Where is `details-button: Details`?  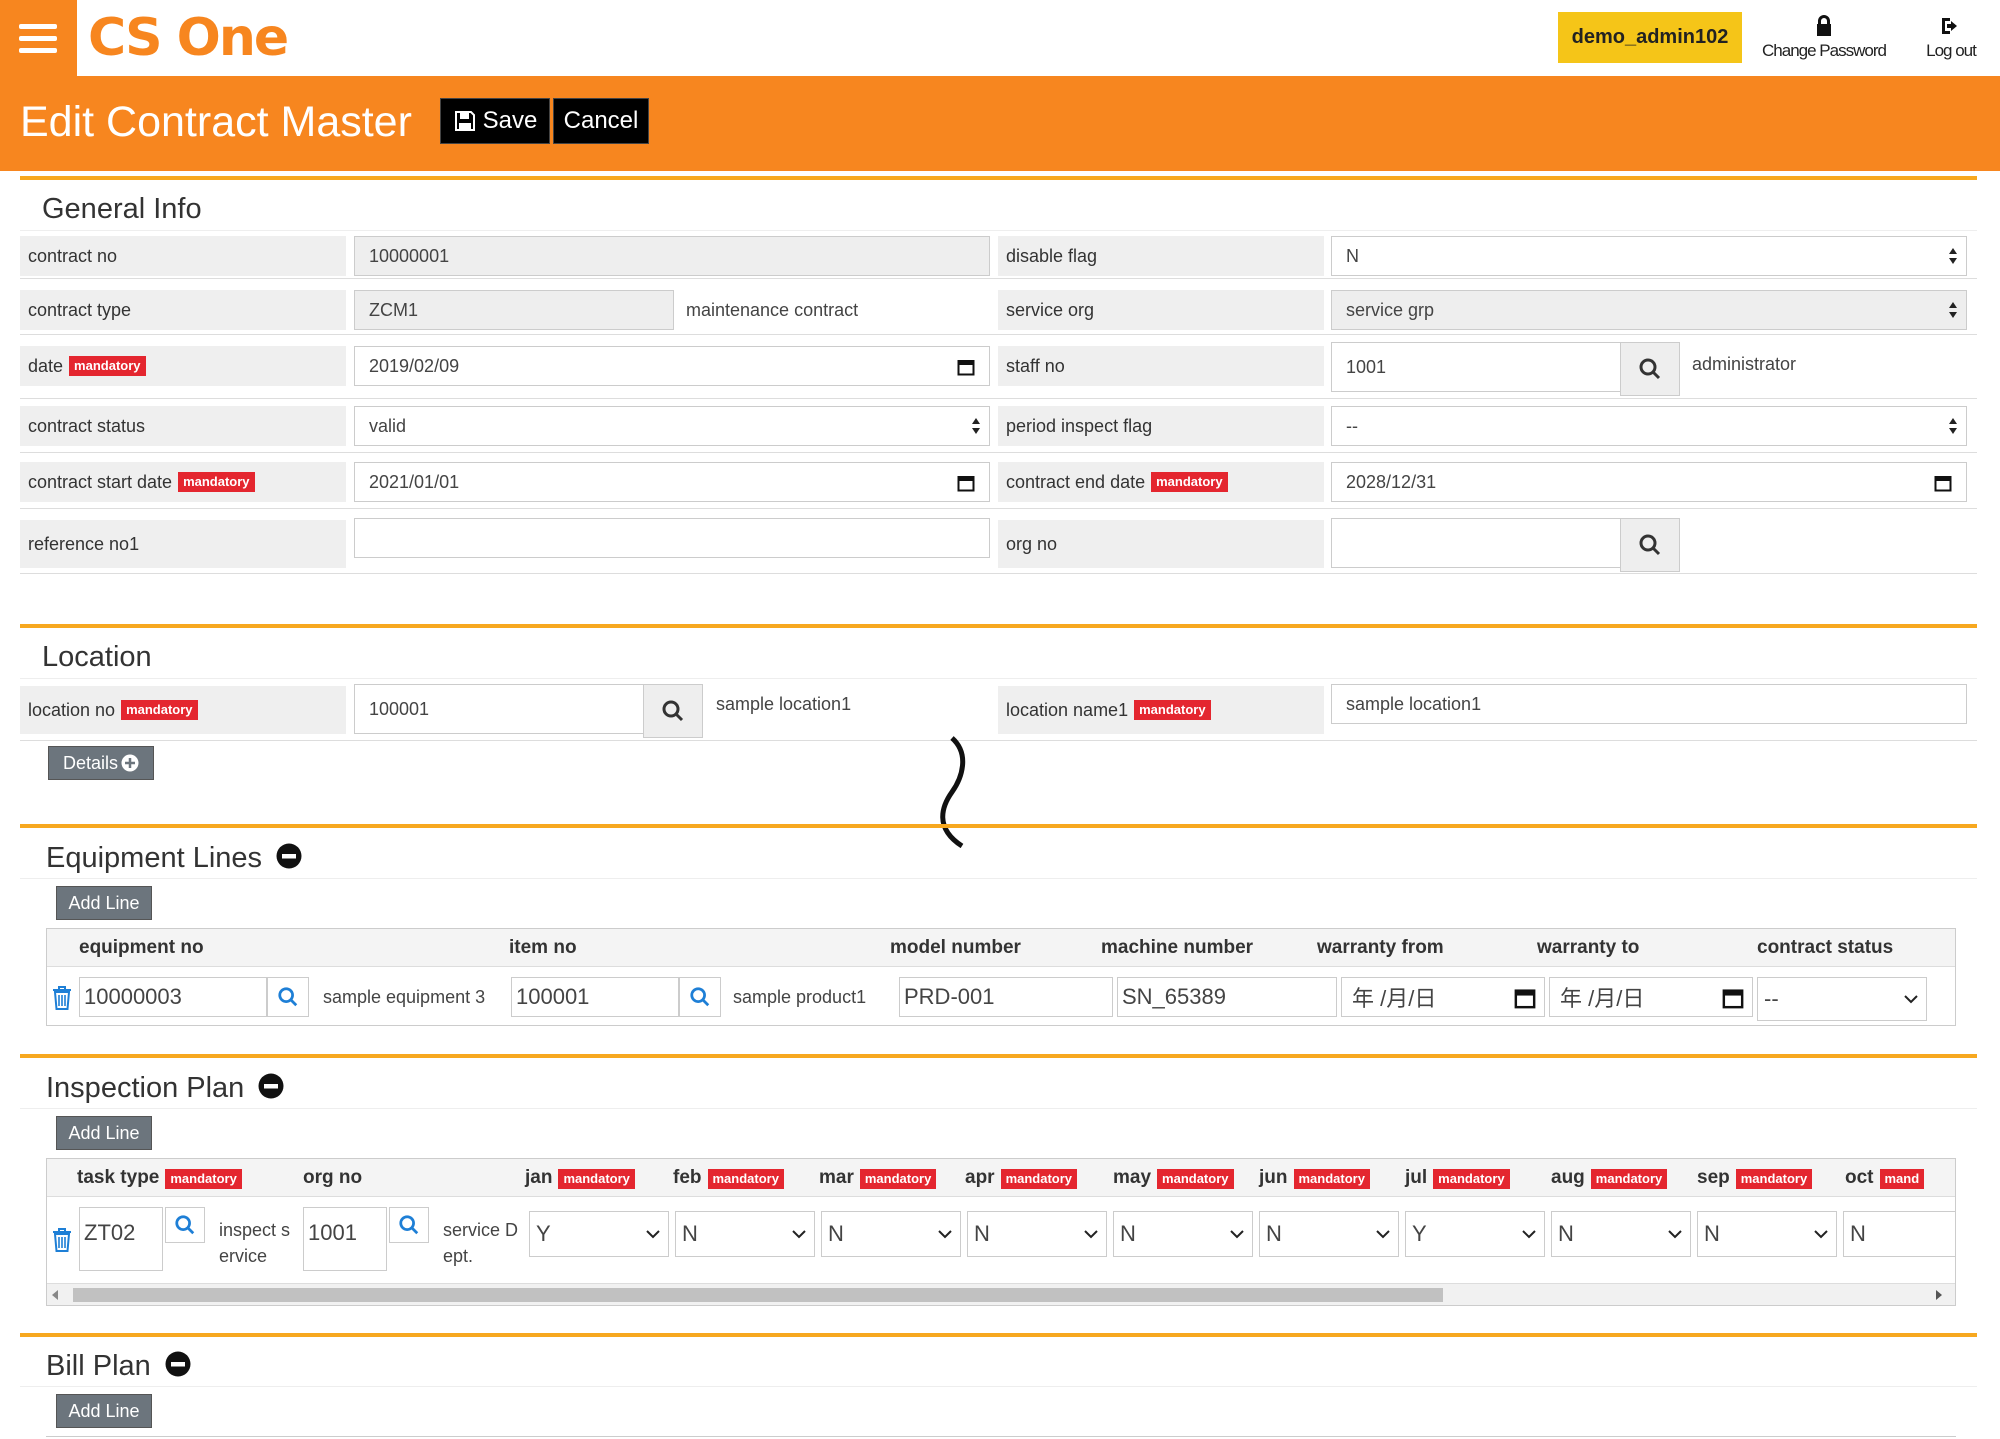 details-button: Details is located at coordinates (101, 763).